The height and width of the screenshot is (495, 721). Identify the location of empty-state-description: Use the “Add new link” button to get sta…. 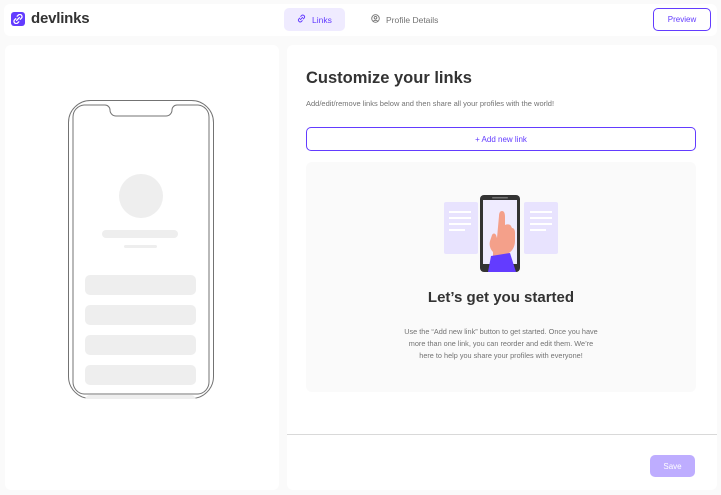
(501, 343).